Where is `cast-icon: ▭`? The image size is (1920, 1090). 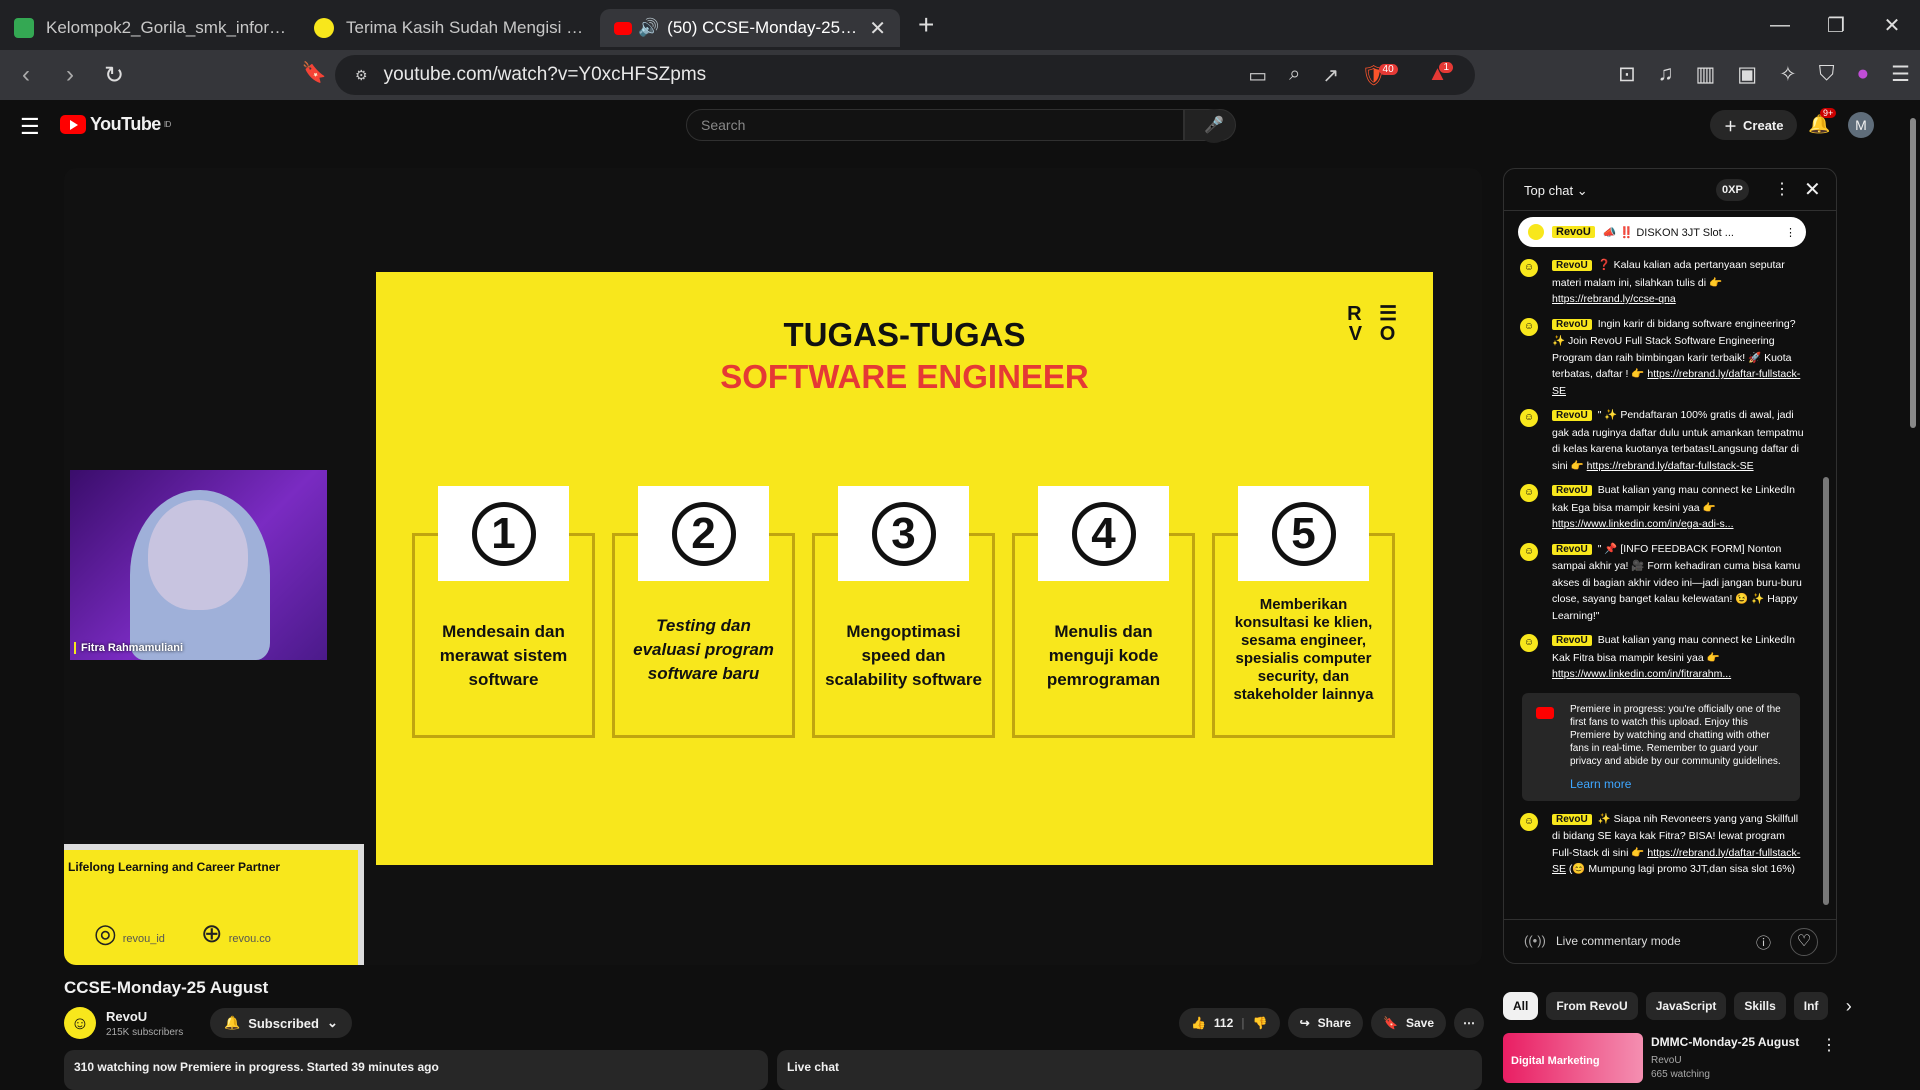 cast-icon: ▭ is located at coordinates (1257, 75).